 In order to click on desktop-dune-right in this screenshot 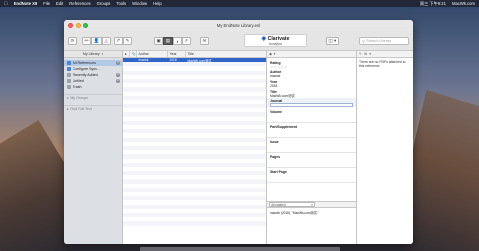, I will do `click(441, 170)`.